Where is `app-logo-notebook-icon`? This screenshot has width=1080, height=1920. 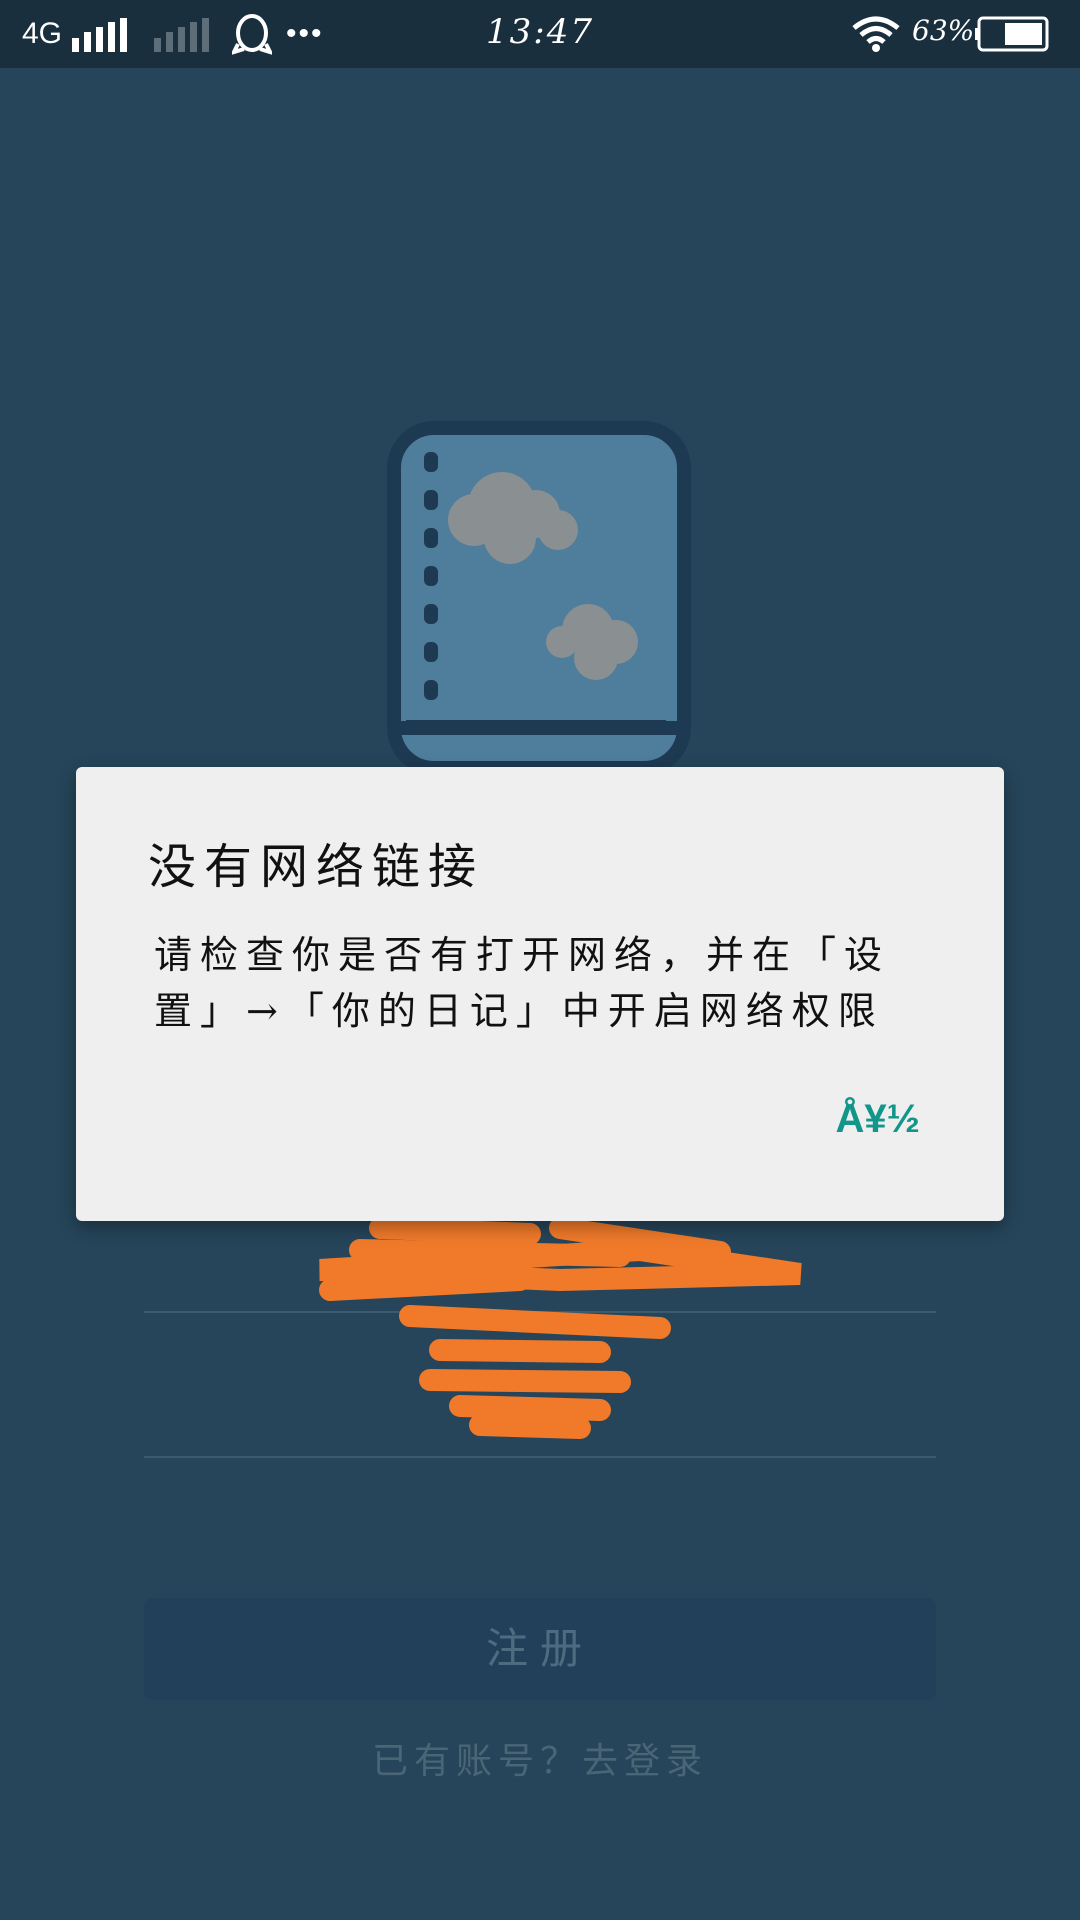 app-logo-notebook-icon is located at coordinates (539, 598).